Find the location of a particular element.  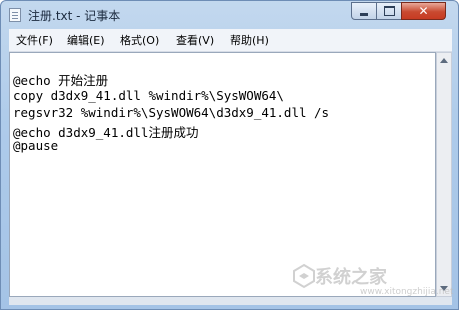

menu-file: 文件(F) is located at coordinates (34, 40).